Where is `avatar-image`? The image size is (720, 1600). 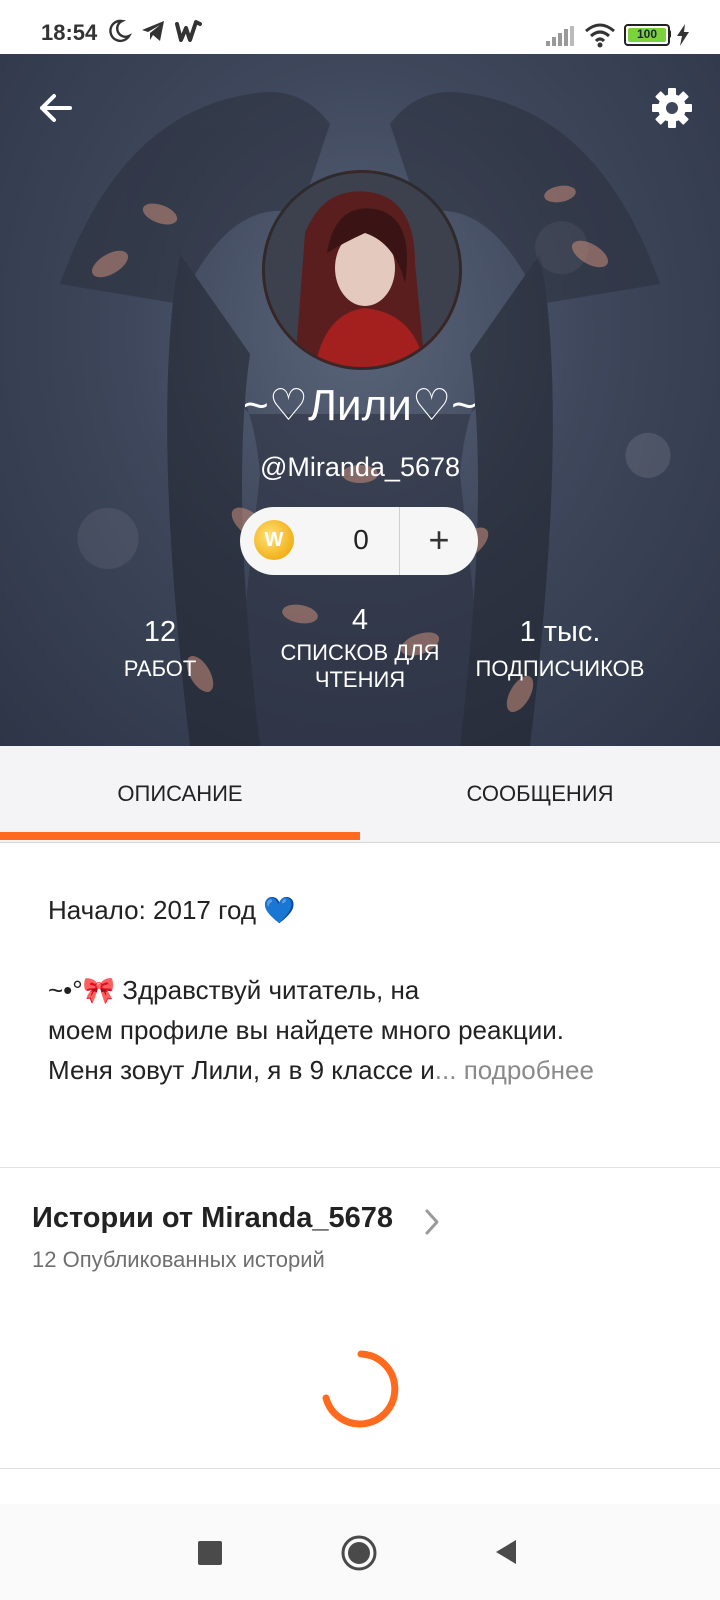
avatar-image is located at coordinates (362, 270).